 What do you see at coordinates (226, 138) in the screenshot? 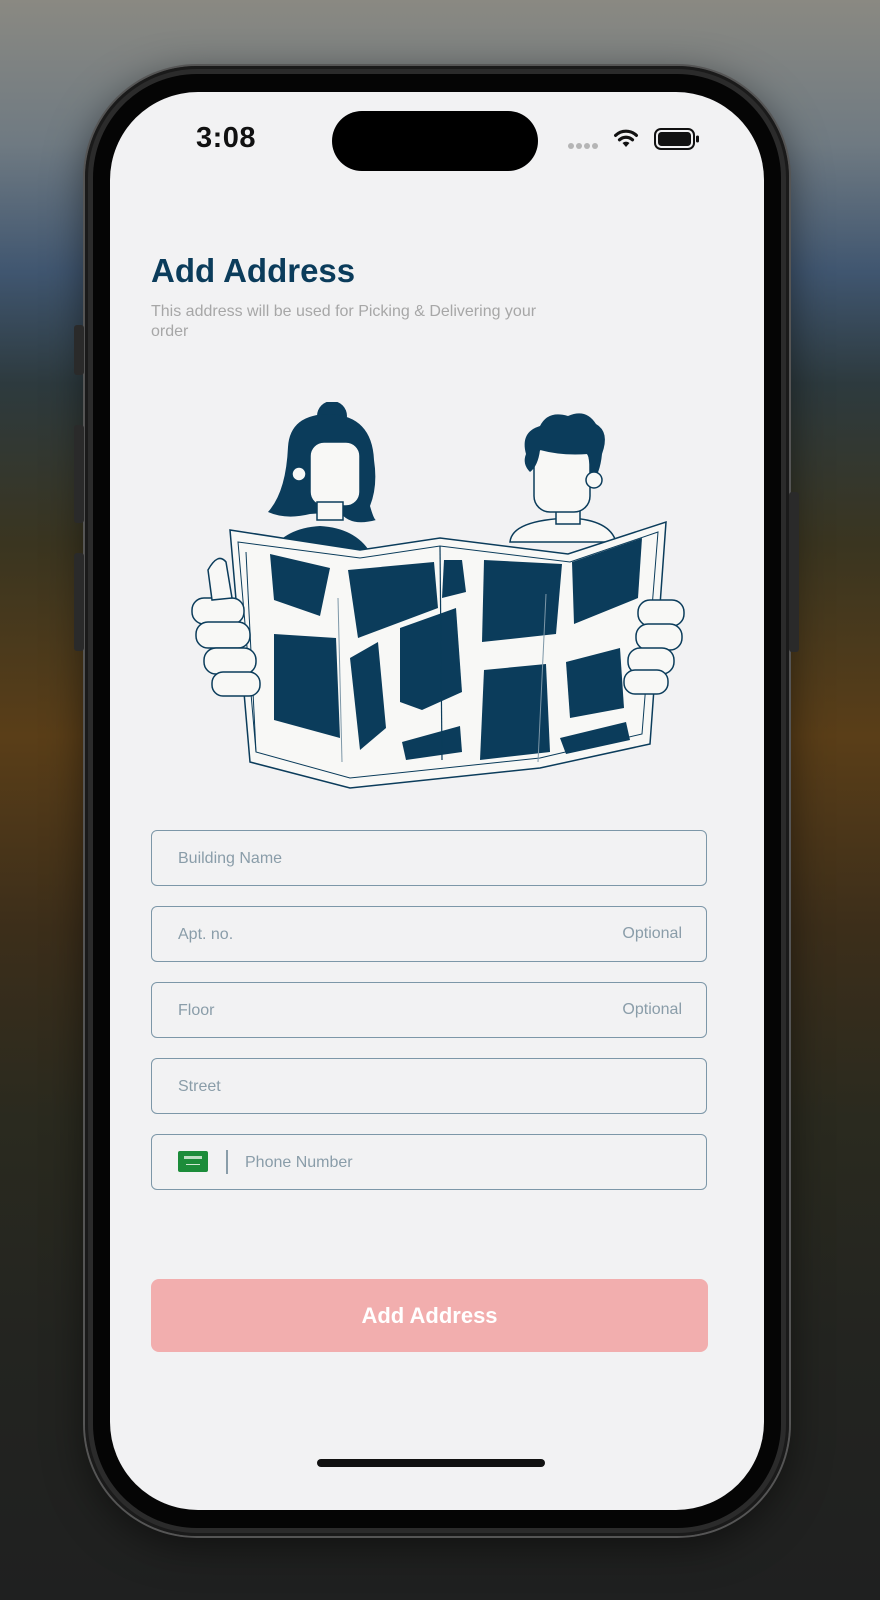
I see `status-time: 3:08` at bounding box center [226, 138].